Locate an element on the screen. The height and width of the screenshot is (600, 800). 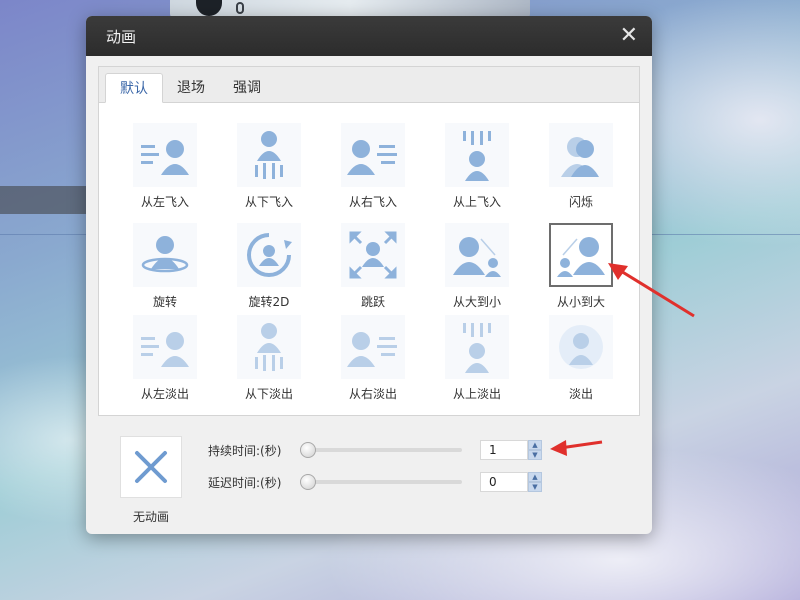
delay-slider-handle is located at coordinates (308, 482).